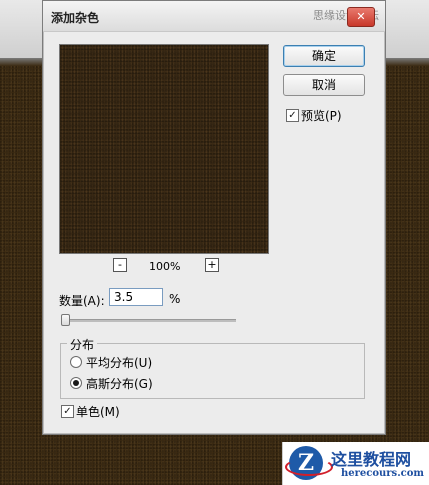  I want to click on distribution-group-title: 分布, so click(82, 344).